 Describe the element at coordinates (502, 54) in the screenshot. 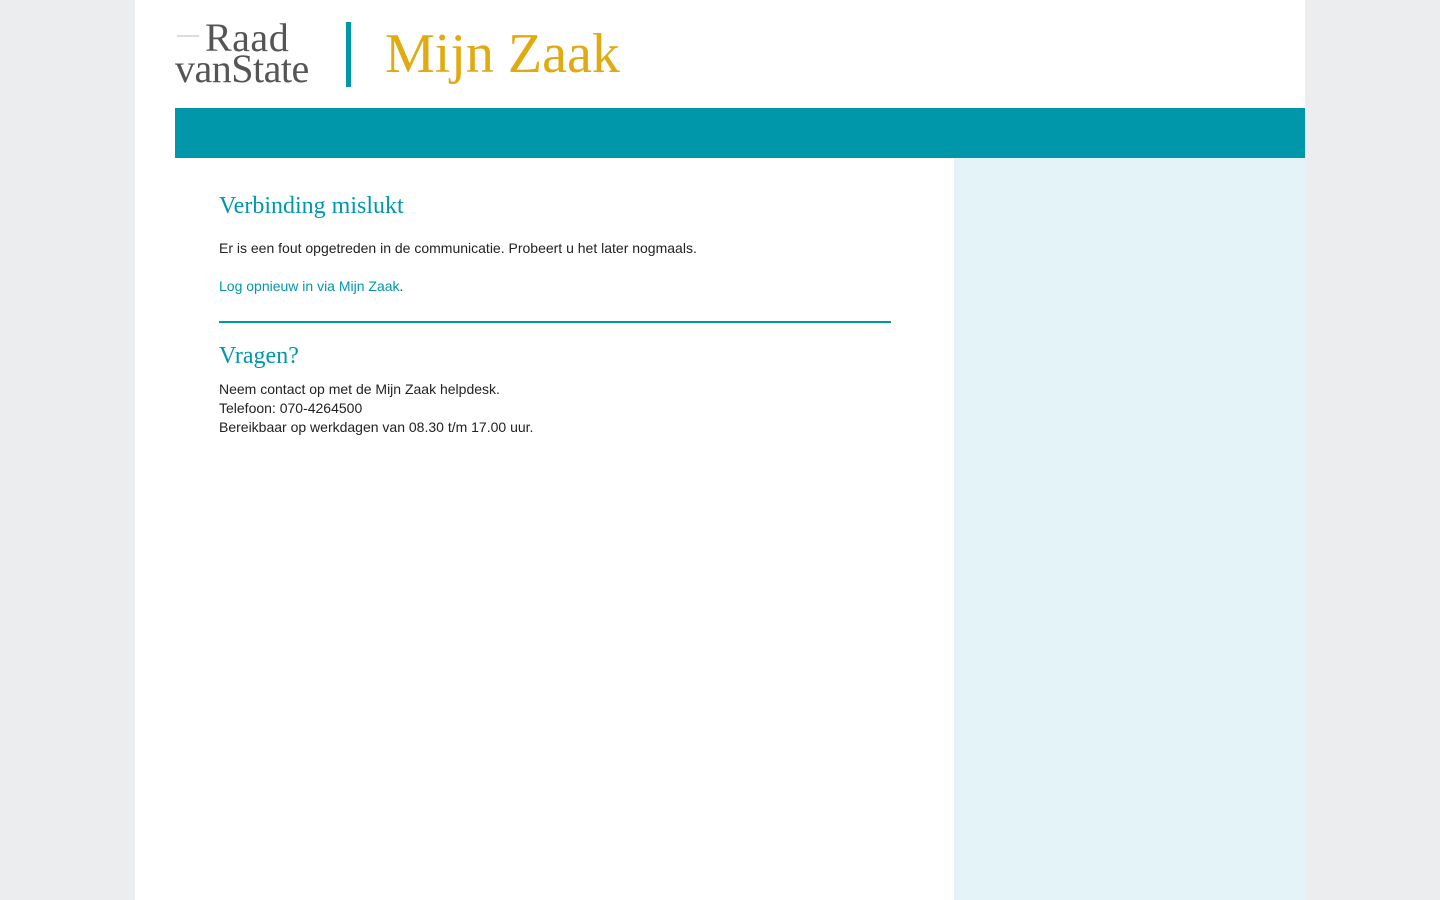

I see `app-title: Mijn Zaak` at that location.